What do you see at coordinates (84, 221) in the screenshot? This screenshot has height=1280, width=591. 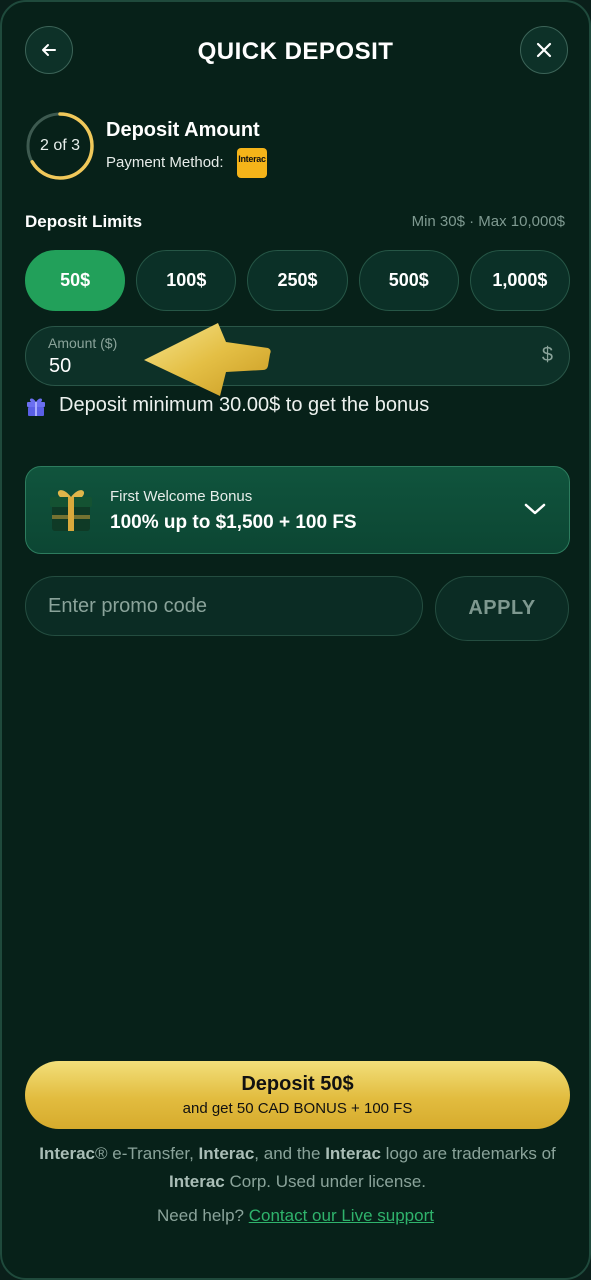 I see `deposit-limits-title: Deposit Limits` at bounding box center [84, 221].